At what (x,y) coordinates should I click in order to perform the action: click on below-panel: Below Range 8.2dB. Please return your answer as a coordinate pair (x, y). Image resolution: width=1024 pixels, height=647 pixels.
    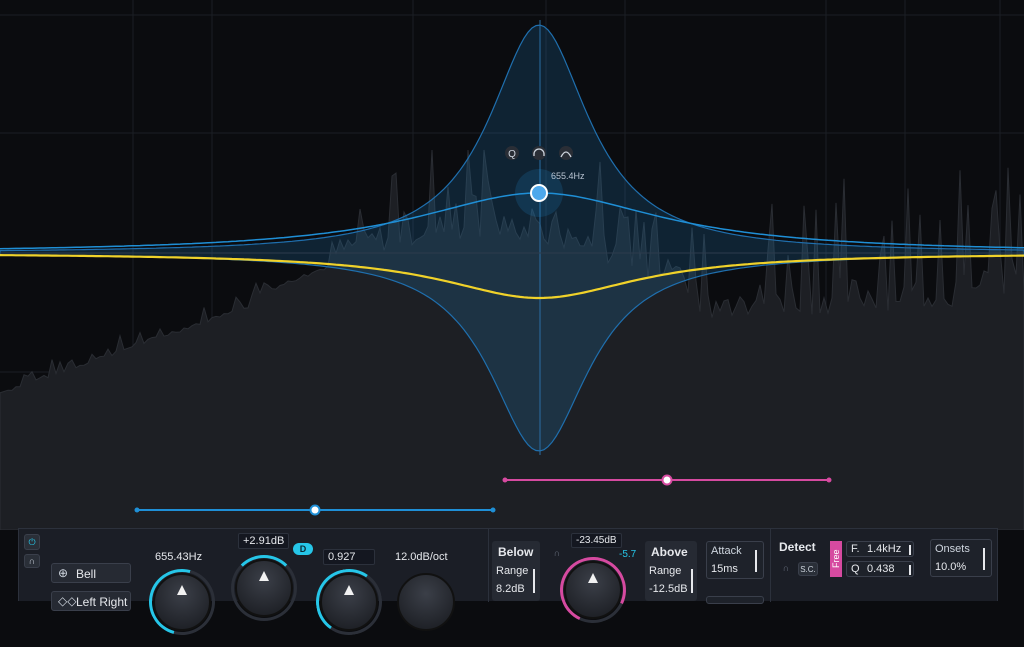
    Looking at the image, I should click on (516, 571).